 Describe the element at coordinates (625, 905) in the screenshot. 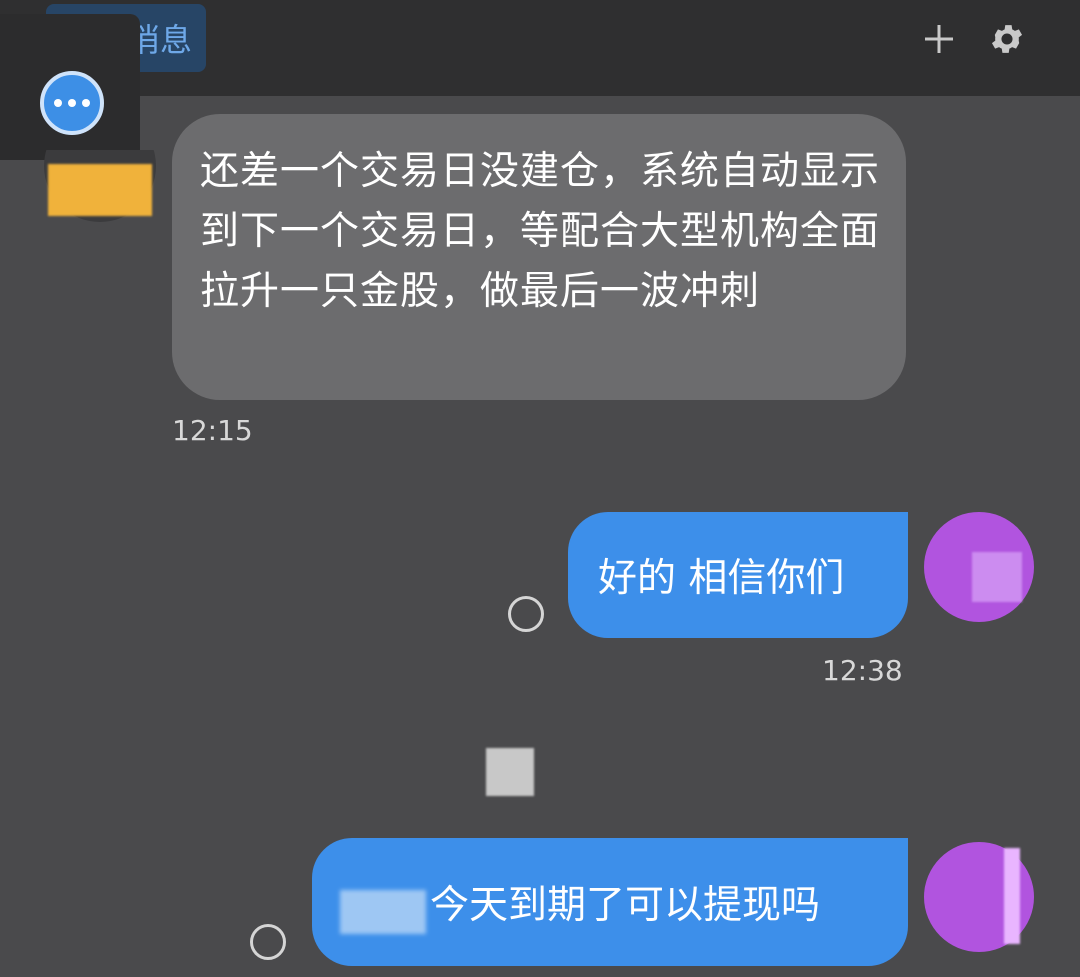

I see `message-text: 今天到期了可以提现吗` at that location.